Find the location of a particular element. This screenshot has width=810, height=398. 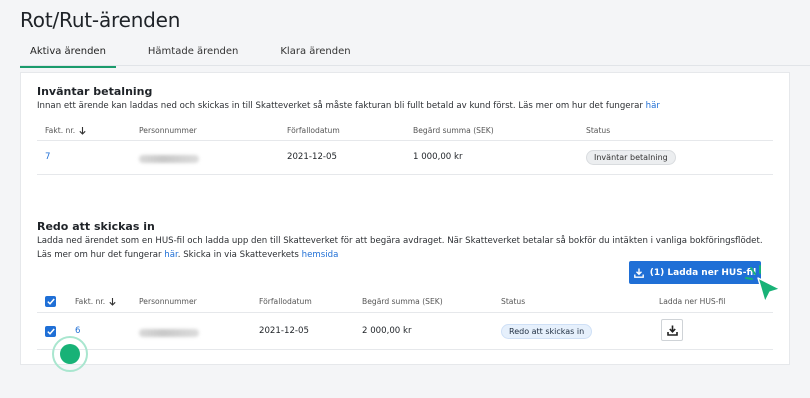

tab-klara-arenden: Klara ärenden is located at coordinates (315, 54).